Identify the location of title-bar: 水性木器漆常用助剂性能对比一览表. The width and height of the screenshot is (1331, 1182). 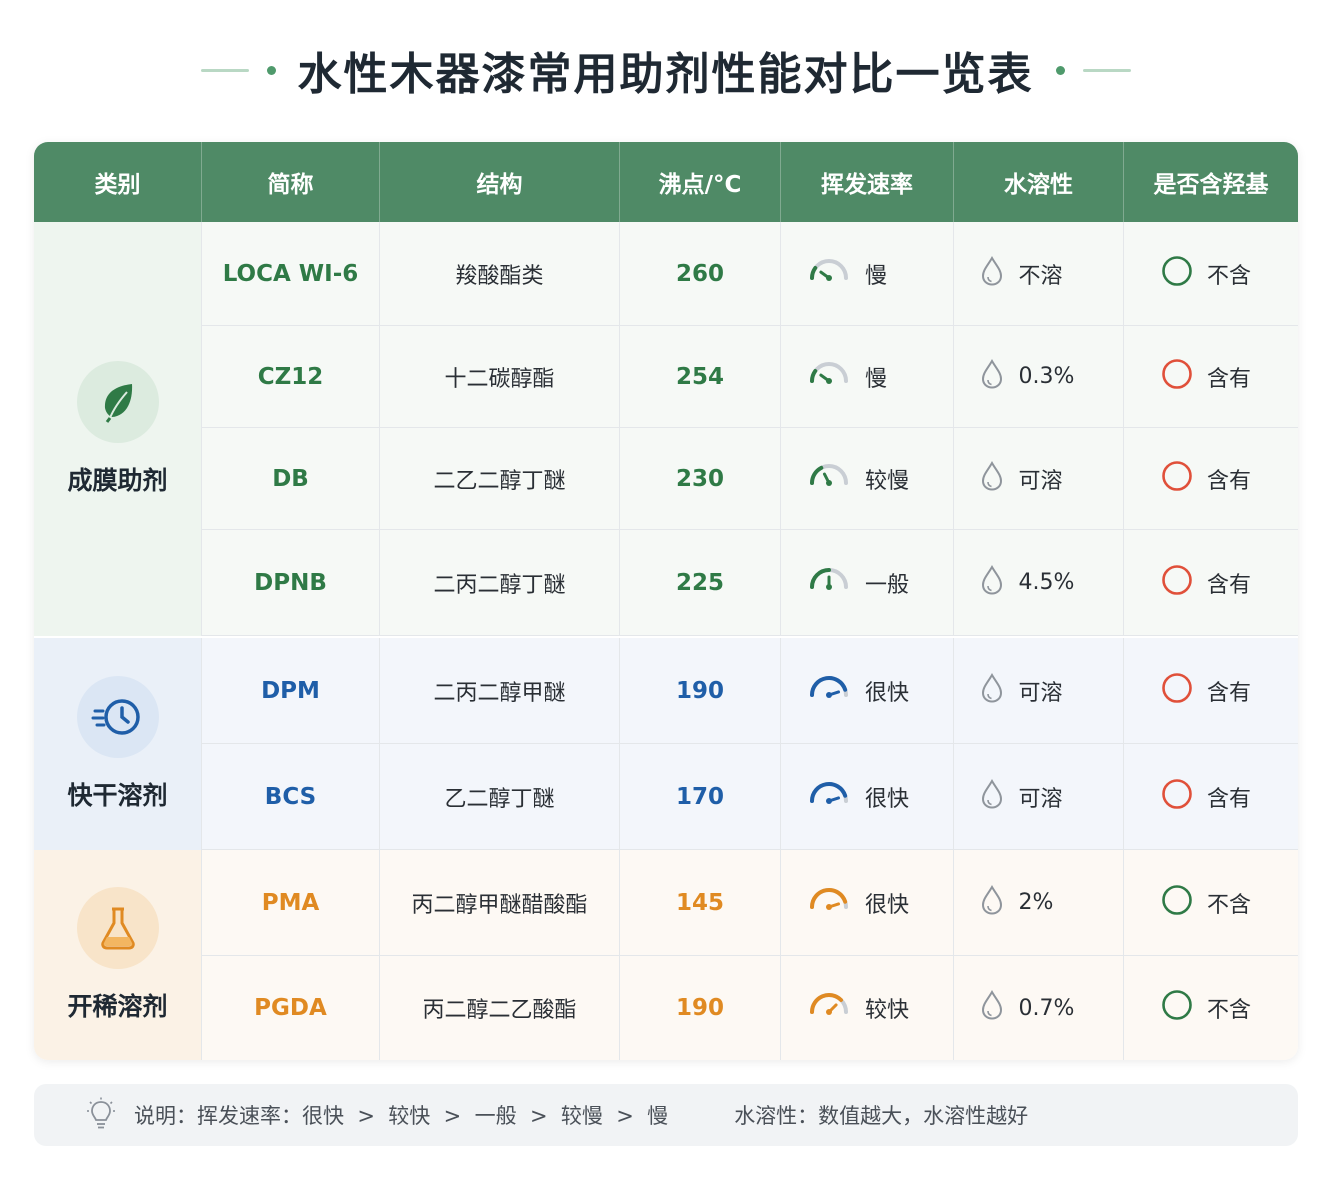
(665, 70).